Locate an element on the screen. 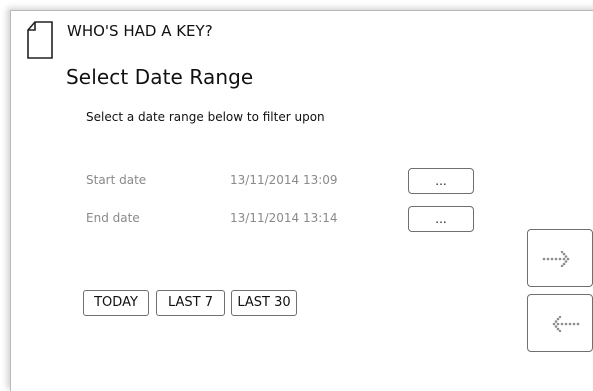 Image resolution: width=593 pixels, height=391 pixels. document-icon is located at coordinates (40, 40).